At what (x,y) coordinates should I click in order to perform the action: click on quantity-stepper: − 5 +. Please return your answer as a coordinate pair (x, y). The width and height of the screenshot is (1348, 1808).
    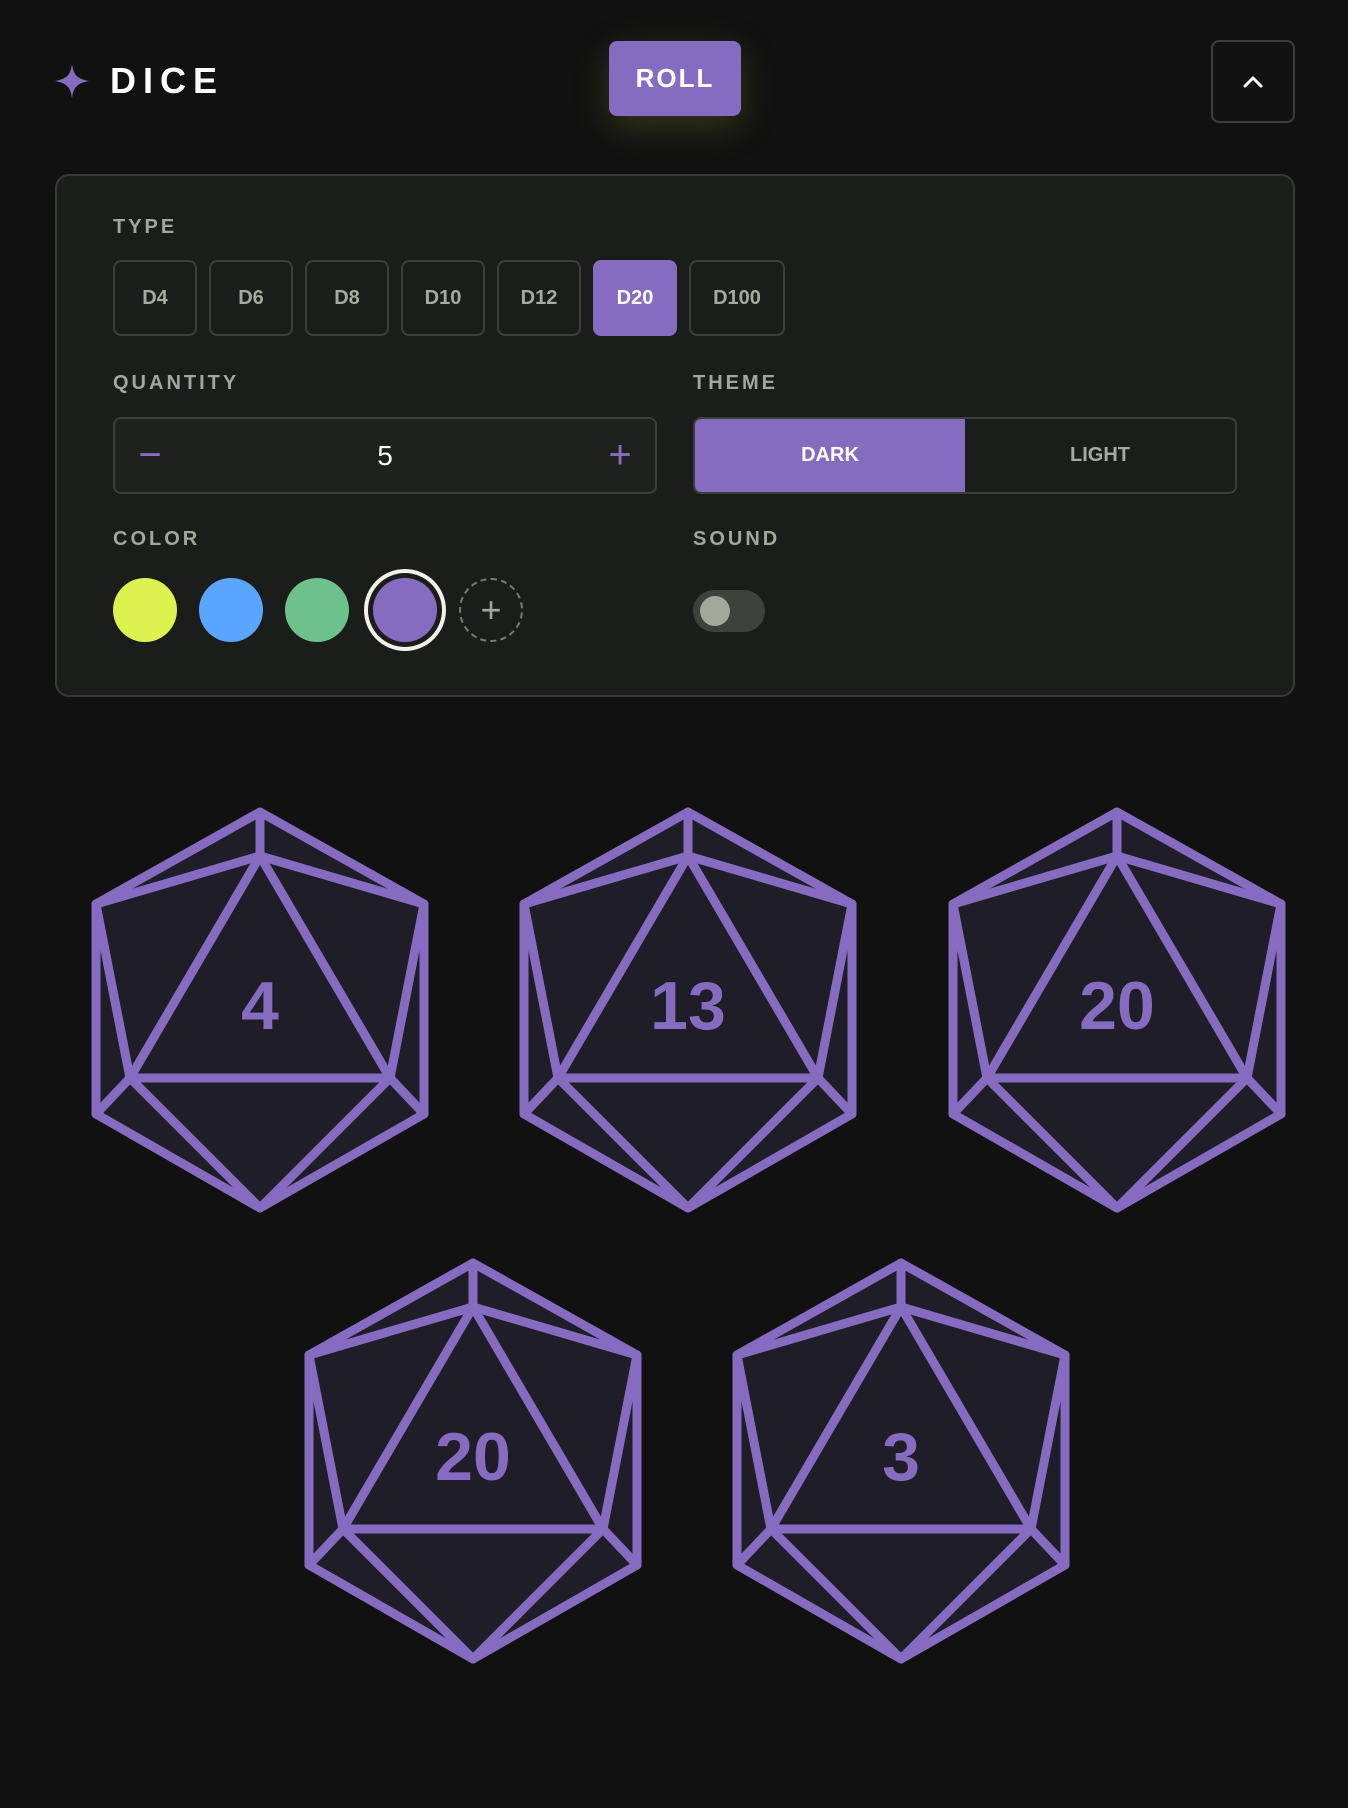
    Looking at the image, I should click on (385, 455).